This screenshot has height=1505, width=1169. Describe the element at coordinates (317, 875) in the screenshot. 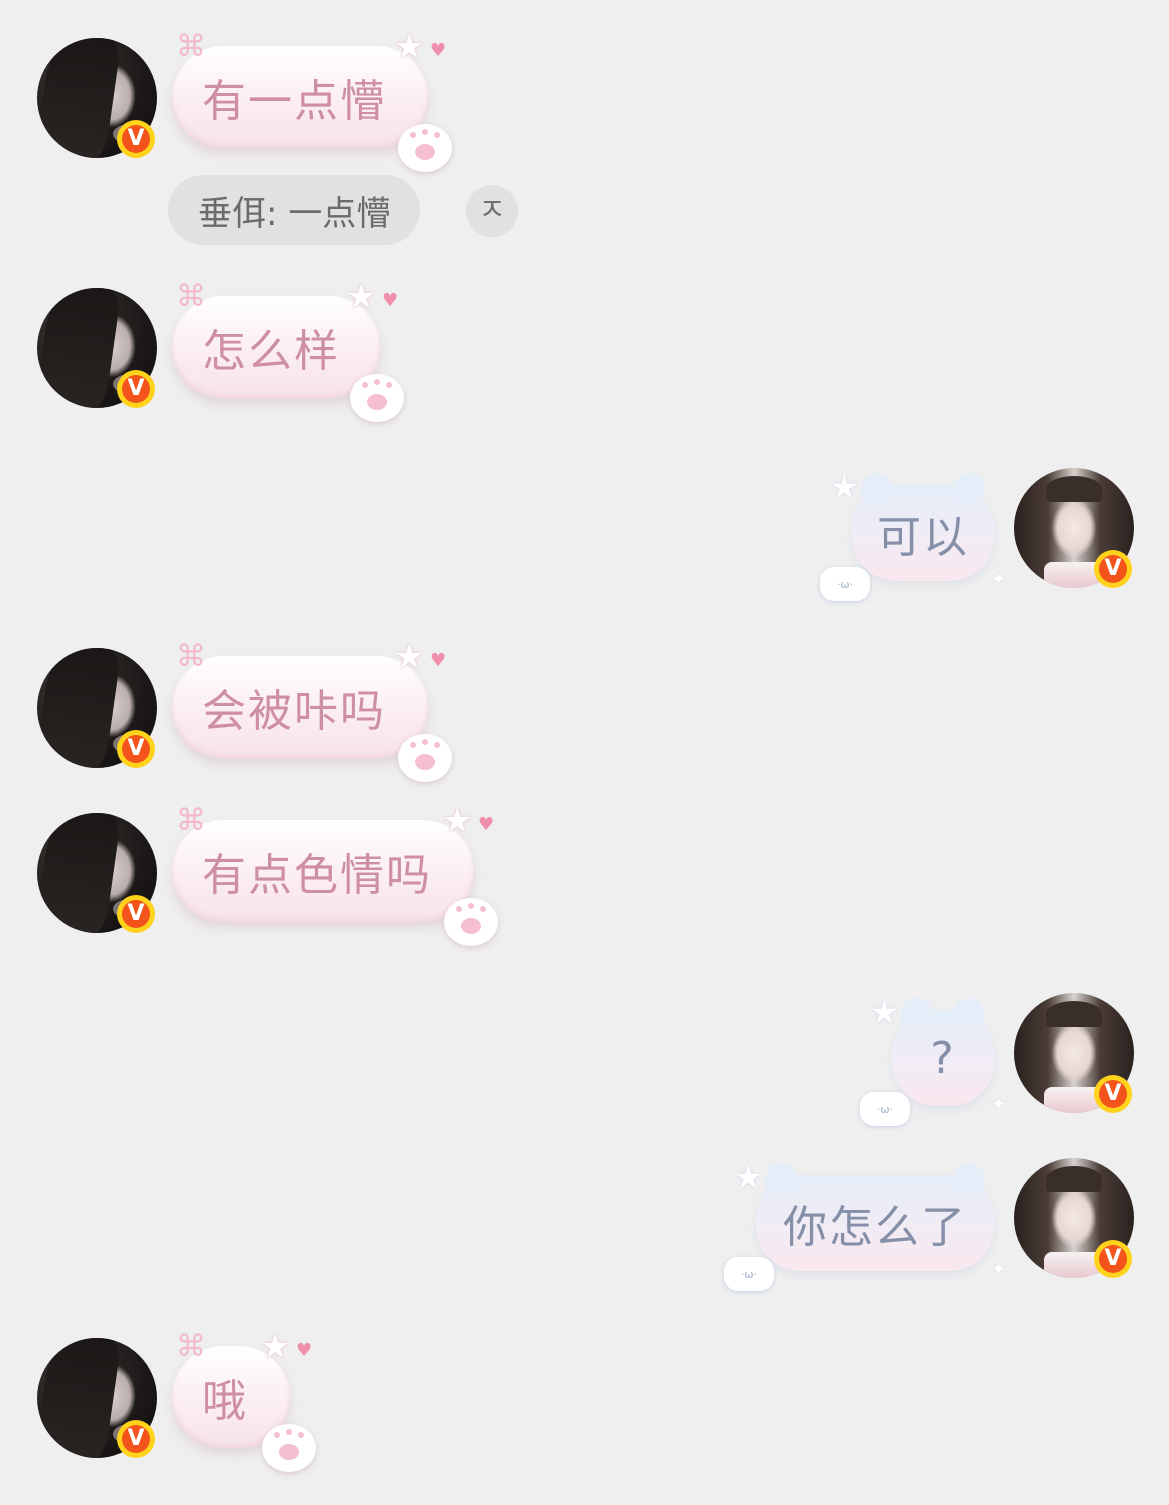

I see `message-text: 有点色情吗` at that location.